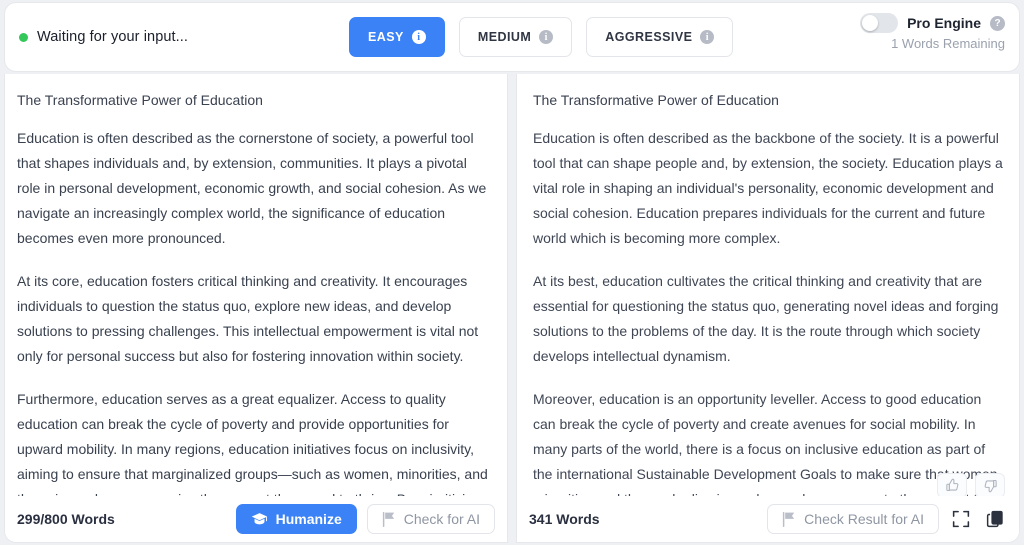 This screenshot has width=1024, height=545. I want to click on mode-button-aggressive: AGGRESSIVE i, so click(660, 37).